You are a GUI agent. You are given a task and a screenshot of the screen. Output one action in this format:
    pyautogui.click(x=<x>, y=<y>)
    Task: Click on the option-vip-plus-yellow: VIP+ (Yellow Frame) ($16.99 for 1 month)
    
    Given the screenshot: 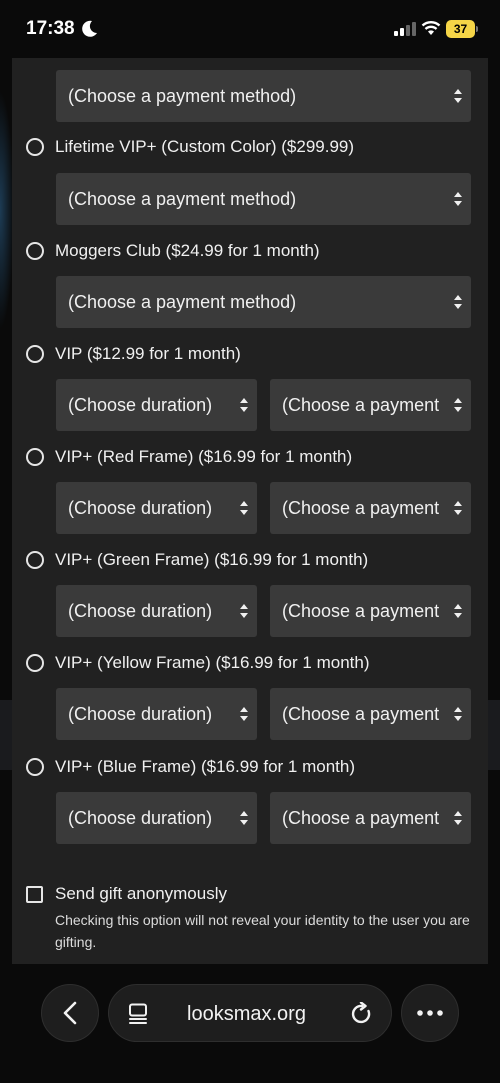 What is the action you would take?
    pyautogui.click(x=197, y=663)
    